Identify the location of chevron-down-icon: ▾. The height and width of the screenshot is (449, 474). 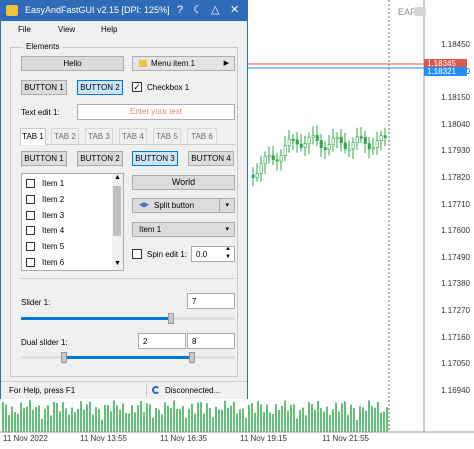
(227, 205).